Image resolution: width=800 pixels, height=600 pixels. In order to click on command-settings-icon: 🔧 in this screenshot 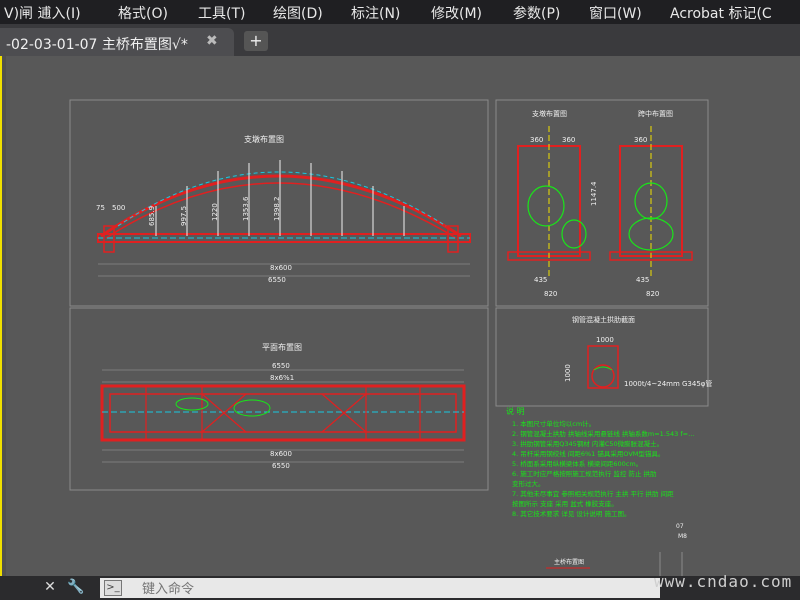, I will do `click(76, 588)`.